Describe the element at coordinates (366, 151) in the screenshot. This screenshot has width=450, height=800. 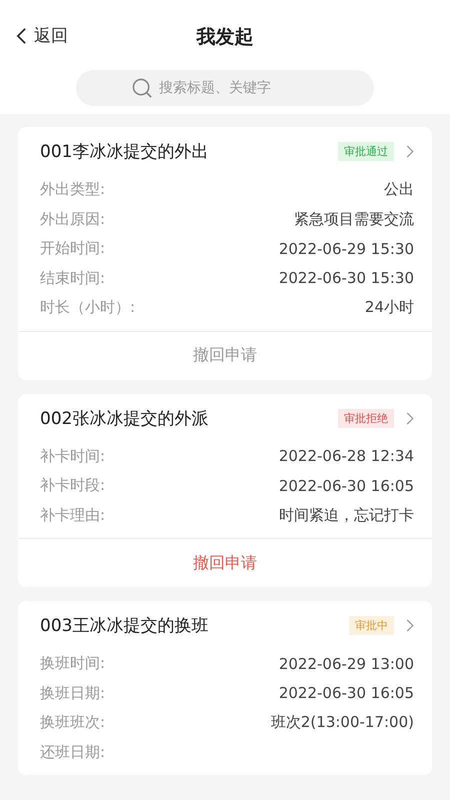
I see `status-tag: 审批通过` at that location.